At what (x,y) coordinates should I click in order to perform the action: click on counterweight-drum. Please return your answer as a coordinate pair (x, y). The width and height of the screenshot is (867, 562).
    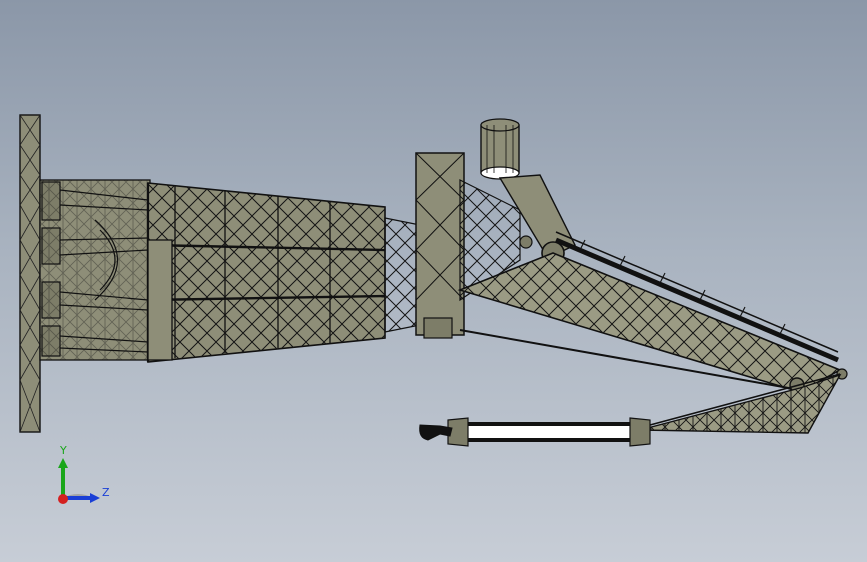
    Looking at the image, I should click on (500, 149).